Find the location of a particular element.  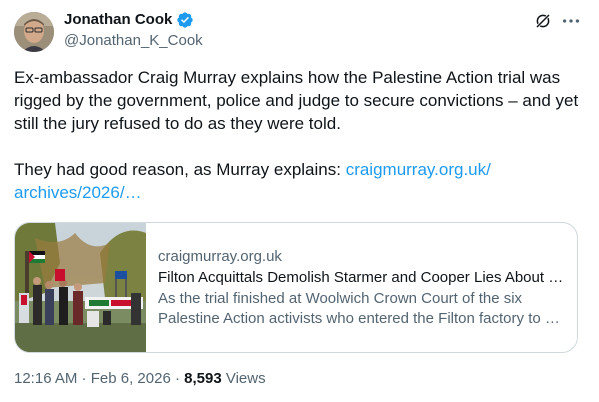

views-count: 8,593 is located at coordinates (203, 378).